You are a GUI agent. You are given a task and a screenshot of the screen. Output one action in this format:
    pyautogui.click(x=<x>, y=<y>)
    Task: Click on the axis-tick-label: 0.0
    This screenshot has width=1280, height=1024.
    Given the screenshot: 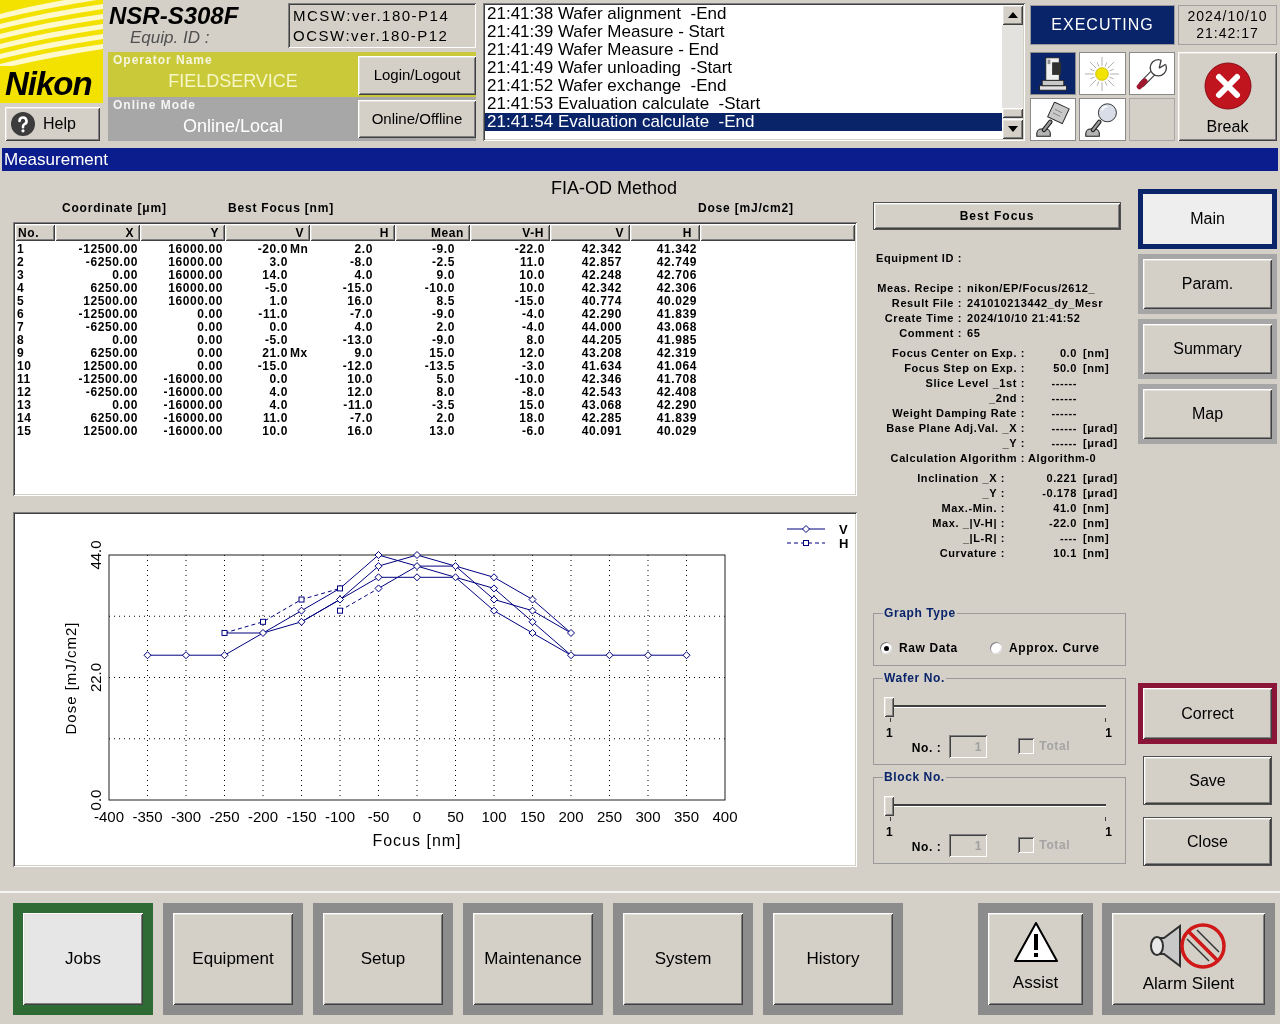 What is the action you would take?
    pyautogui.click(x=95, y=800)
    